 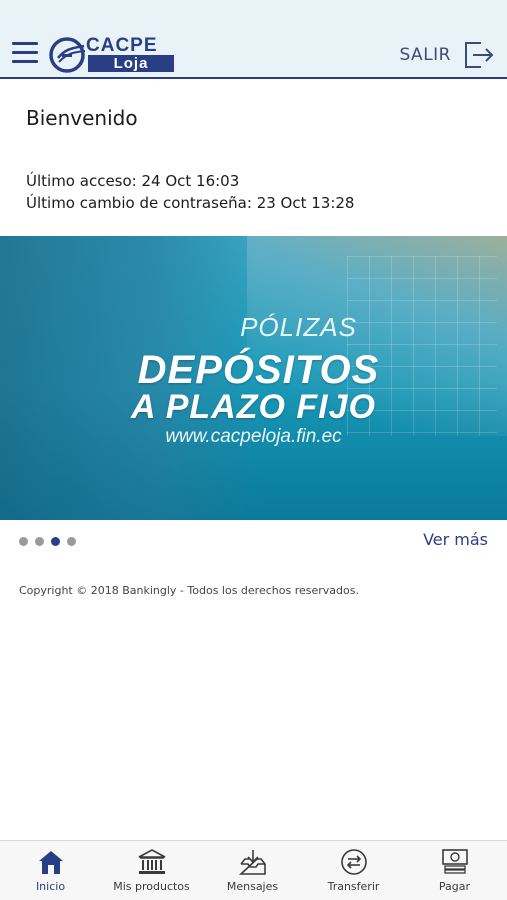 I want to click on home-icon, so click(x=50, y=862).